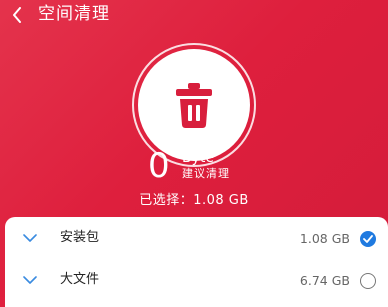 This screenshot has width=388, height=307. What do you see at coordinates (198, 158) in the screenshot?
I see `suggested-size-unit: Byte` at bounding box center [198, 158].